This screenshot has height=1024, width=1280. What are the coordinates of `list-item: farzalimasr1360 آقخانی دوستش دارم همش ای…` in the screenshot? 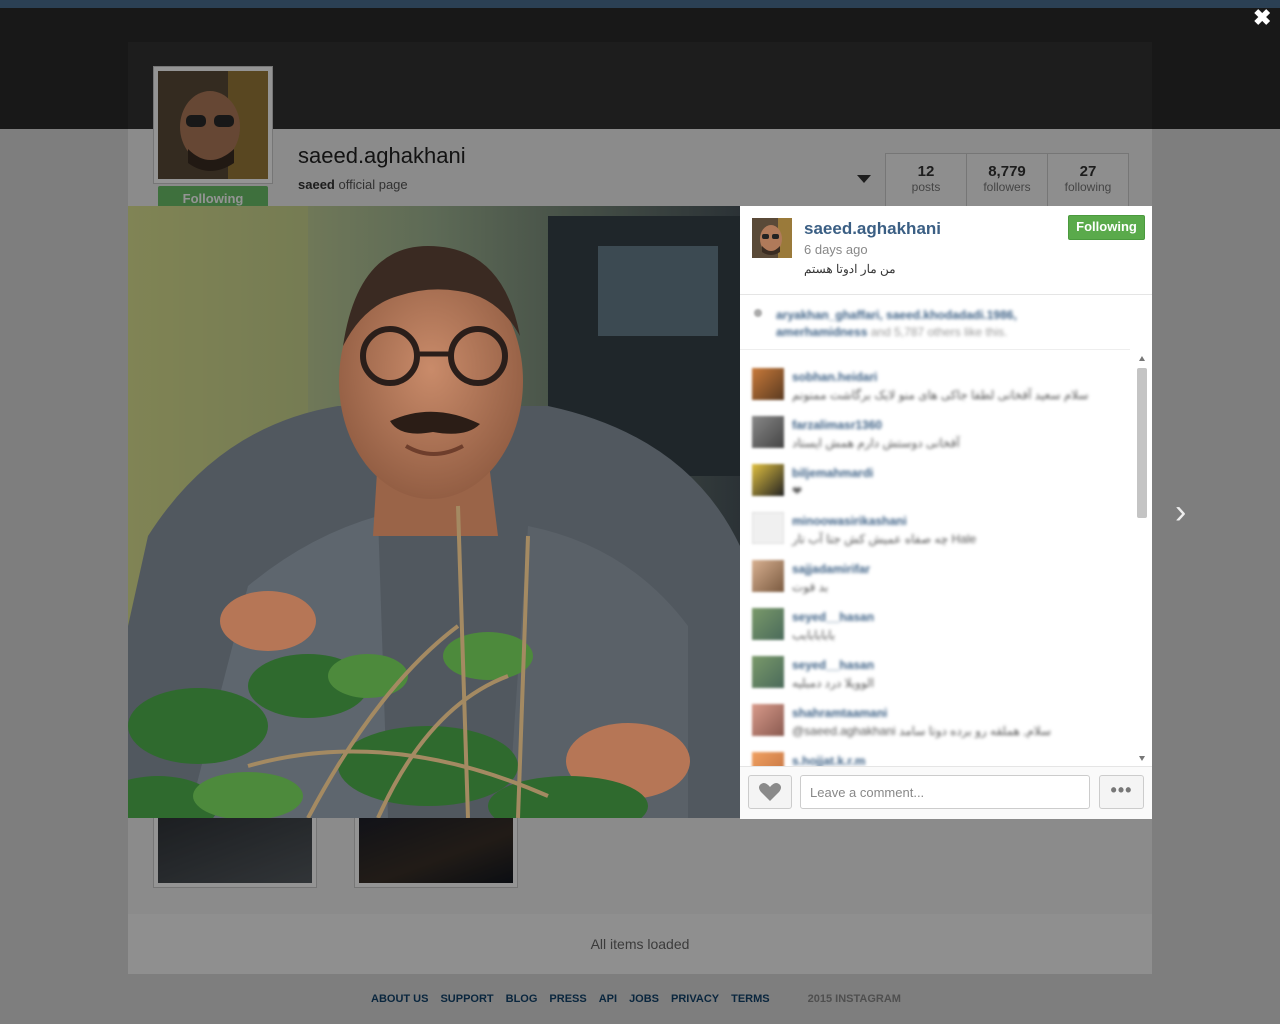 It's located at (937, 435).